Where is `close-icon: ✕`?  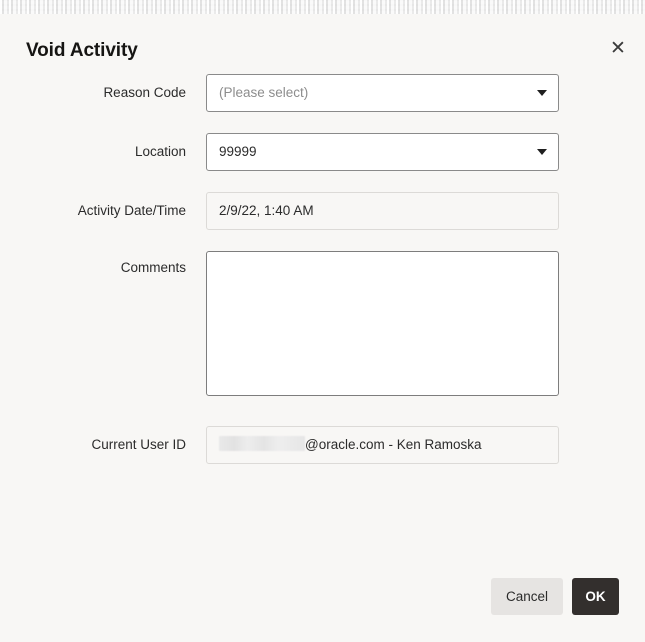 close-icon: ✕ is located at coordinates (618, 48).